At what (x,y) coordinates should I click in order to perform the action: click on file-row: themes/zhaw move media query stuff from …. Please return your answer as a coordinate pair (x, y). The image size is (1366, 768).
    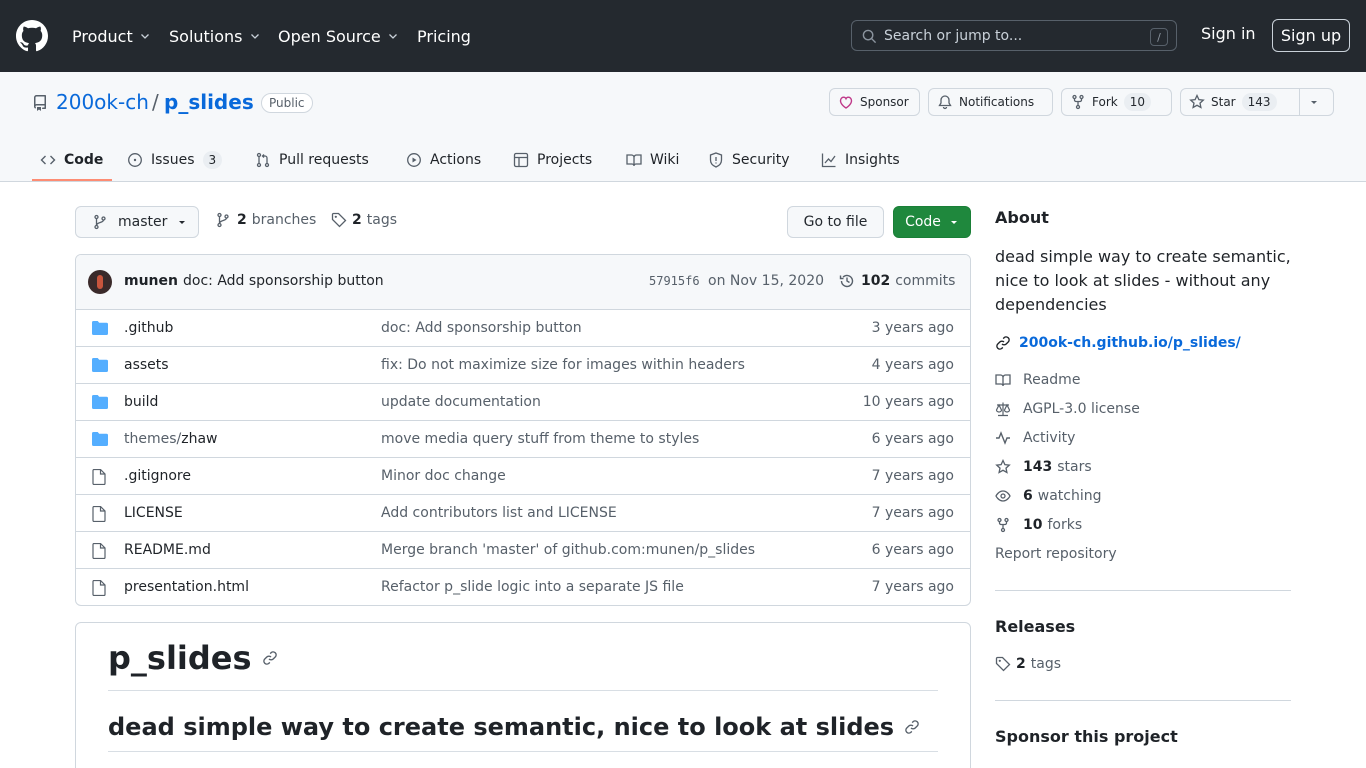
    Looking at the image, I should click on (523, 439).